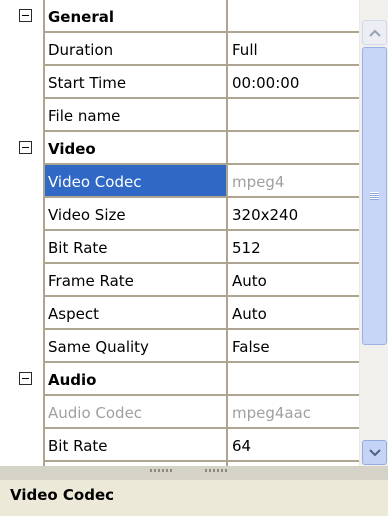 The image size is (388, 516). What do you see at coordinates (227, 233) in the screenshot?
I see `column-splitter` at bounding box center [227, 233].